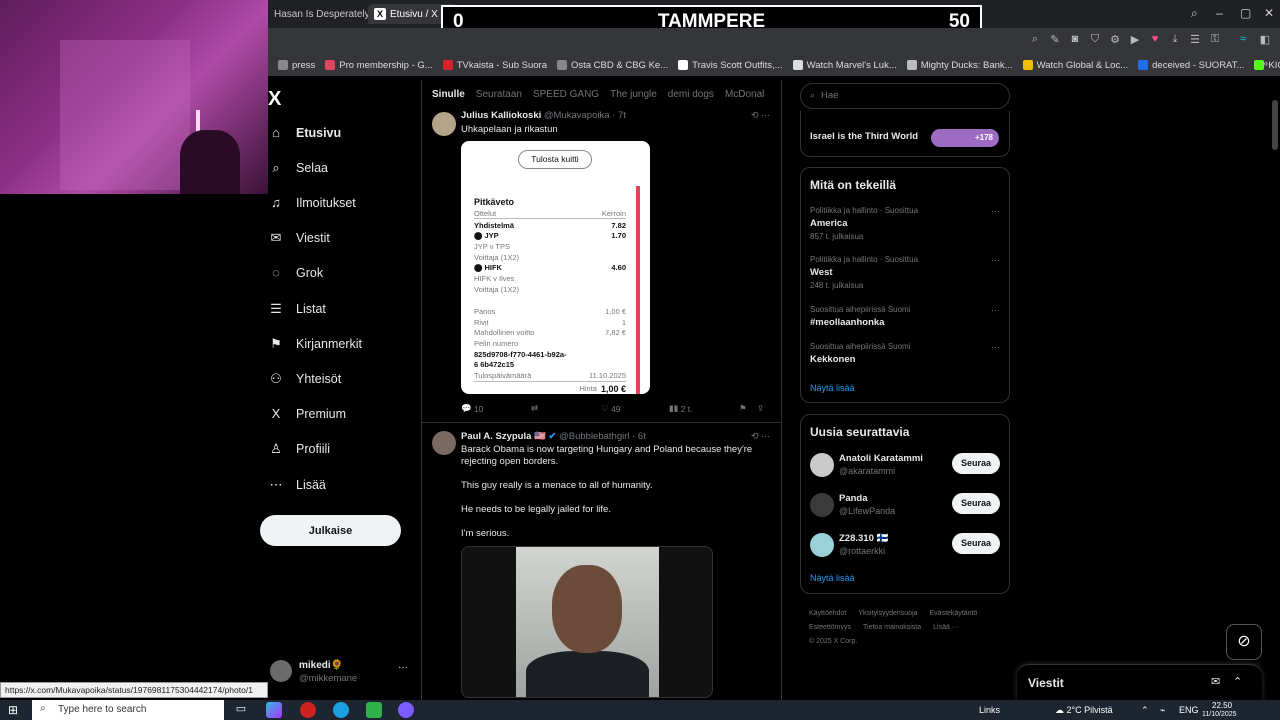  What do you see at coordinates (1055, 40) in the screenshot?
I see `edit-icon: ✎` at bounding box center [1055, 40].